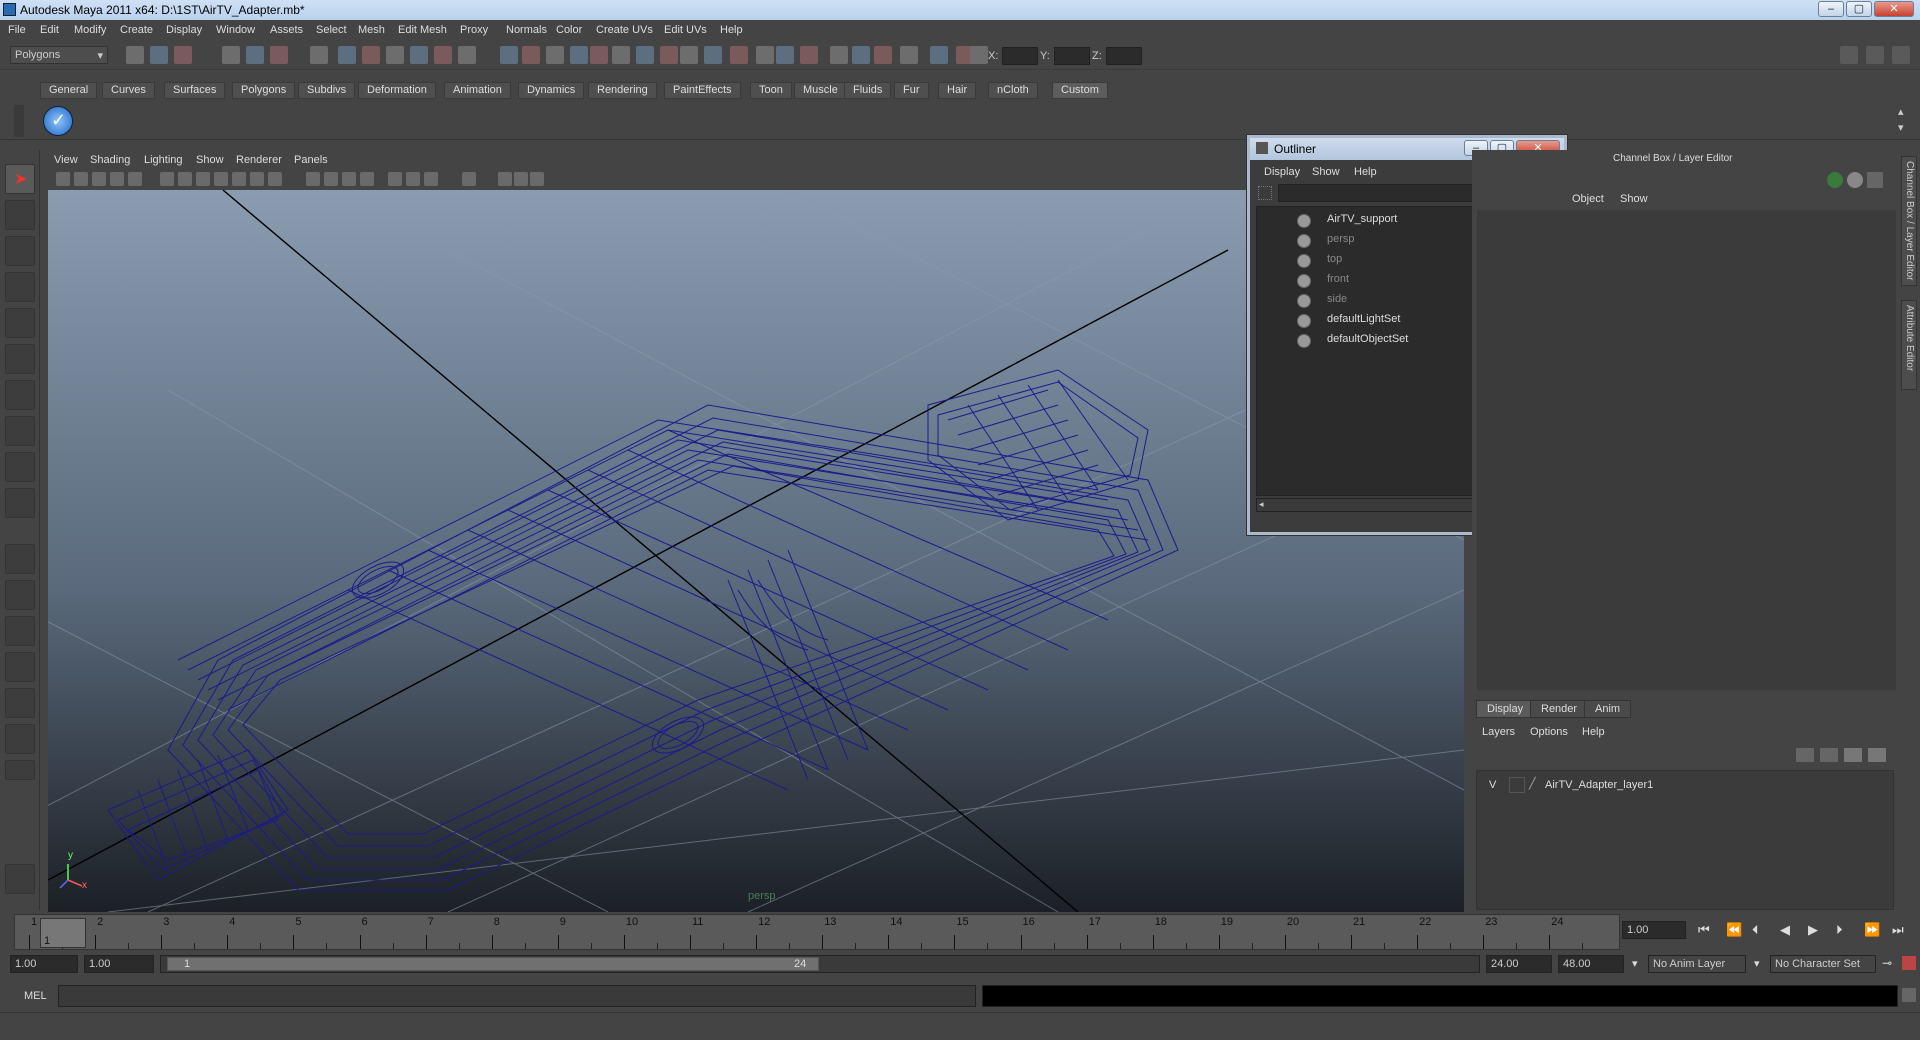  What do you see at coordinates (20, 395) in the screenshot?
I see `manipulator-tool-icon` at bounding box center [20, 395].